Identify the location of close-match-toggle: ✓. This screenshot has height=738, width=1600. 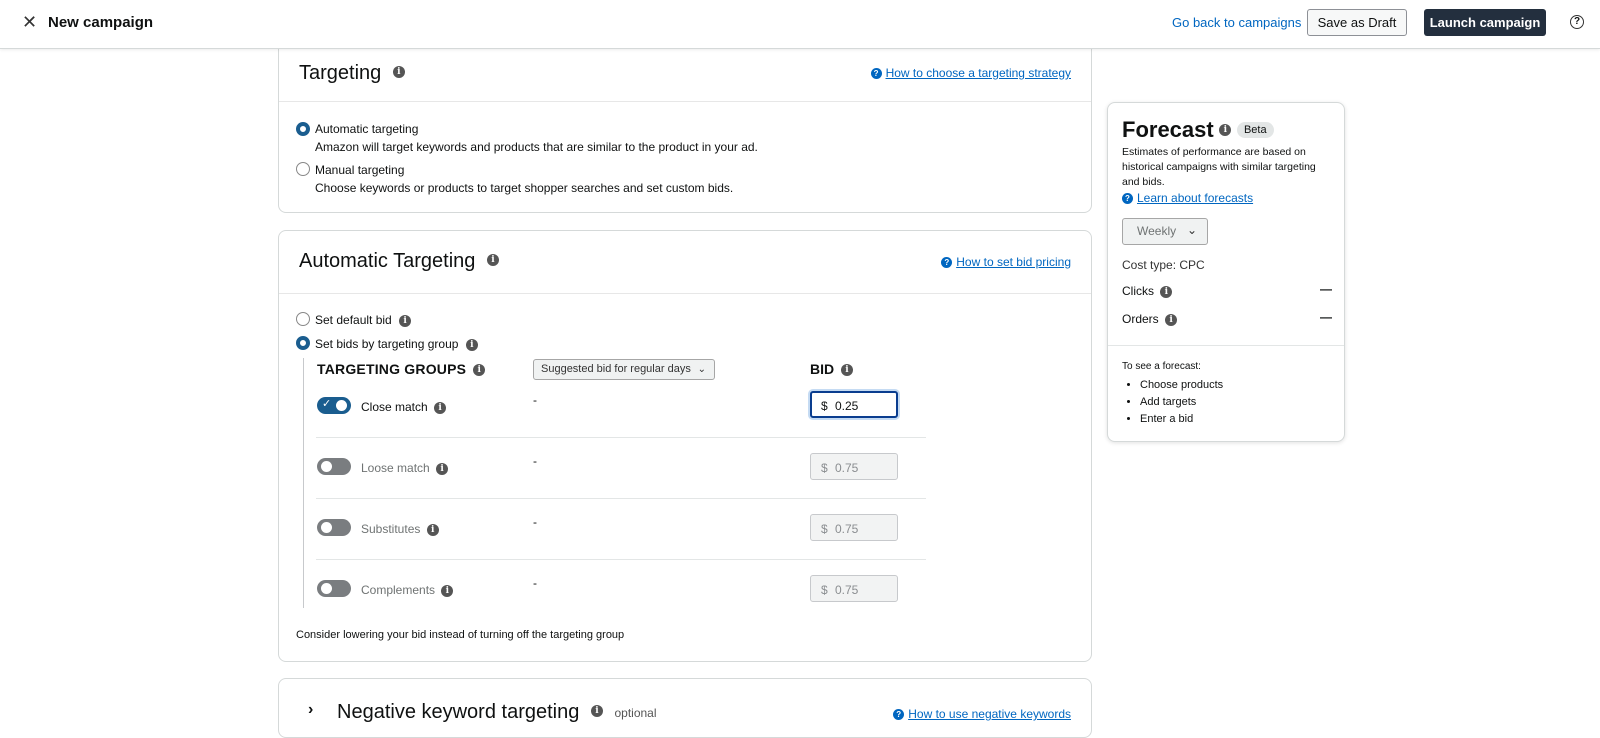
(334, 405).